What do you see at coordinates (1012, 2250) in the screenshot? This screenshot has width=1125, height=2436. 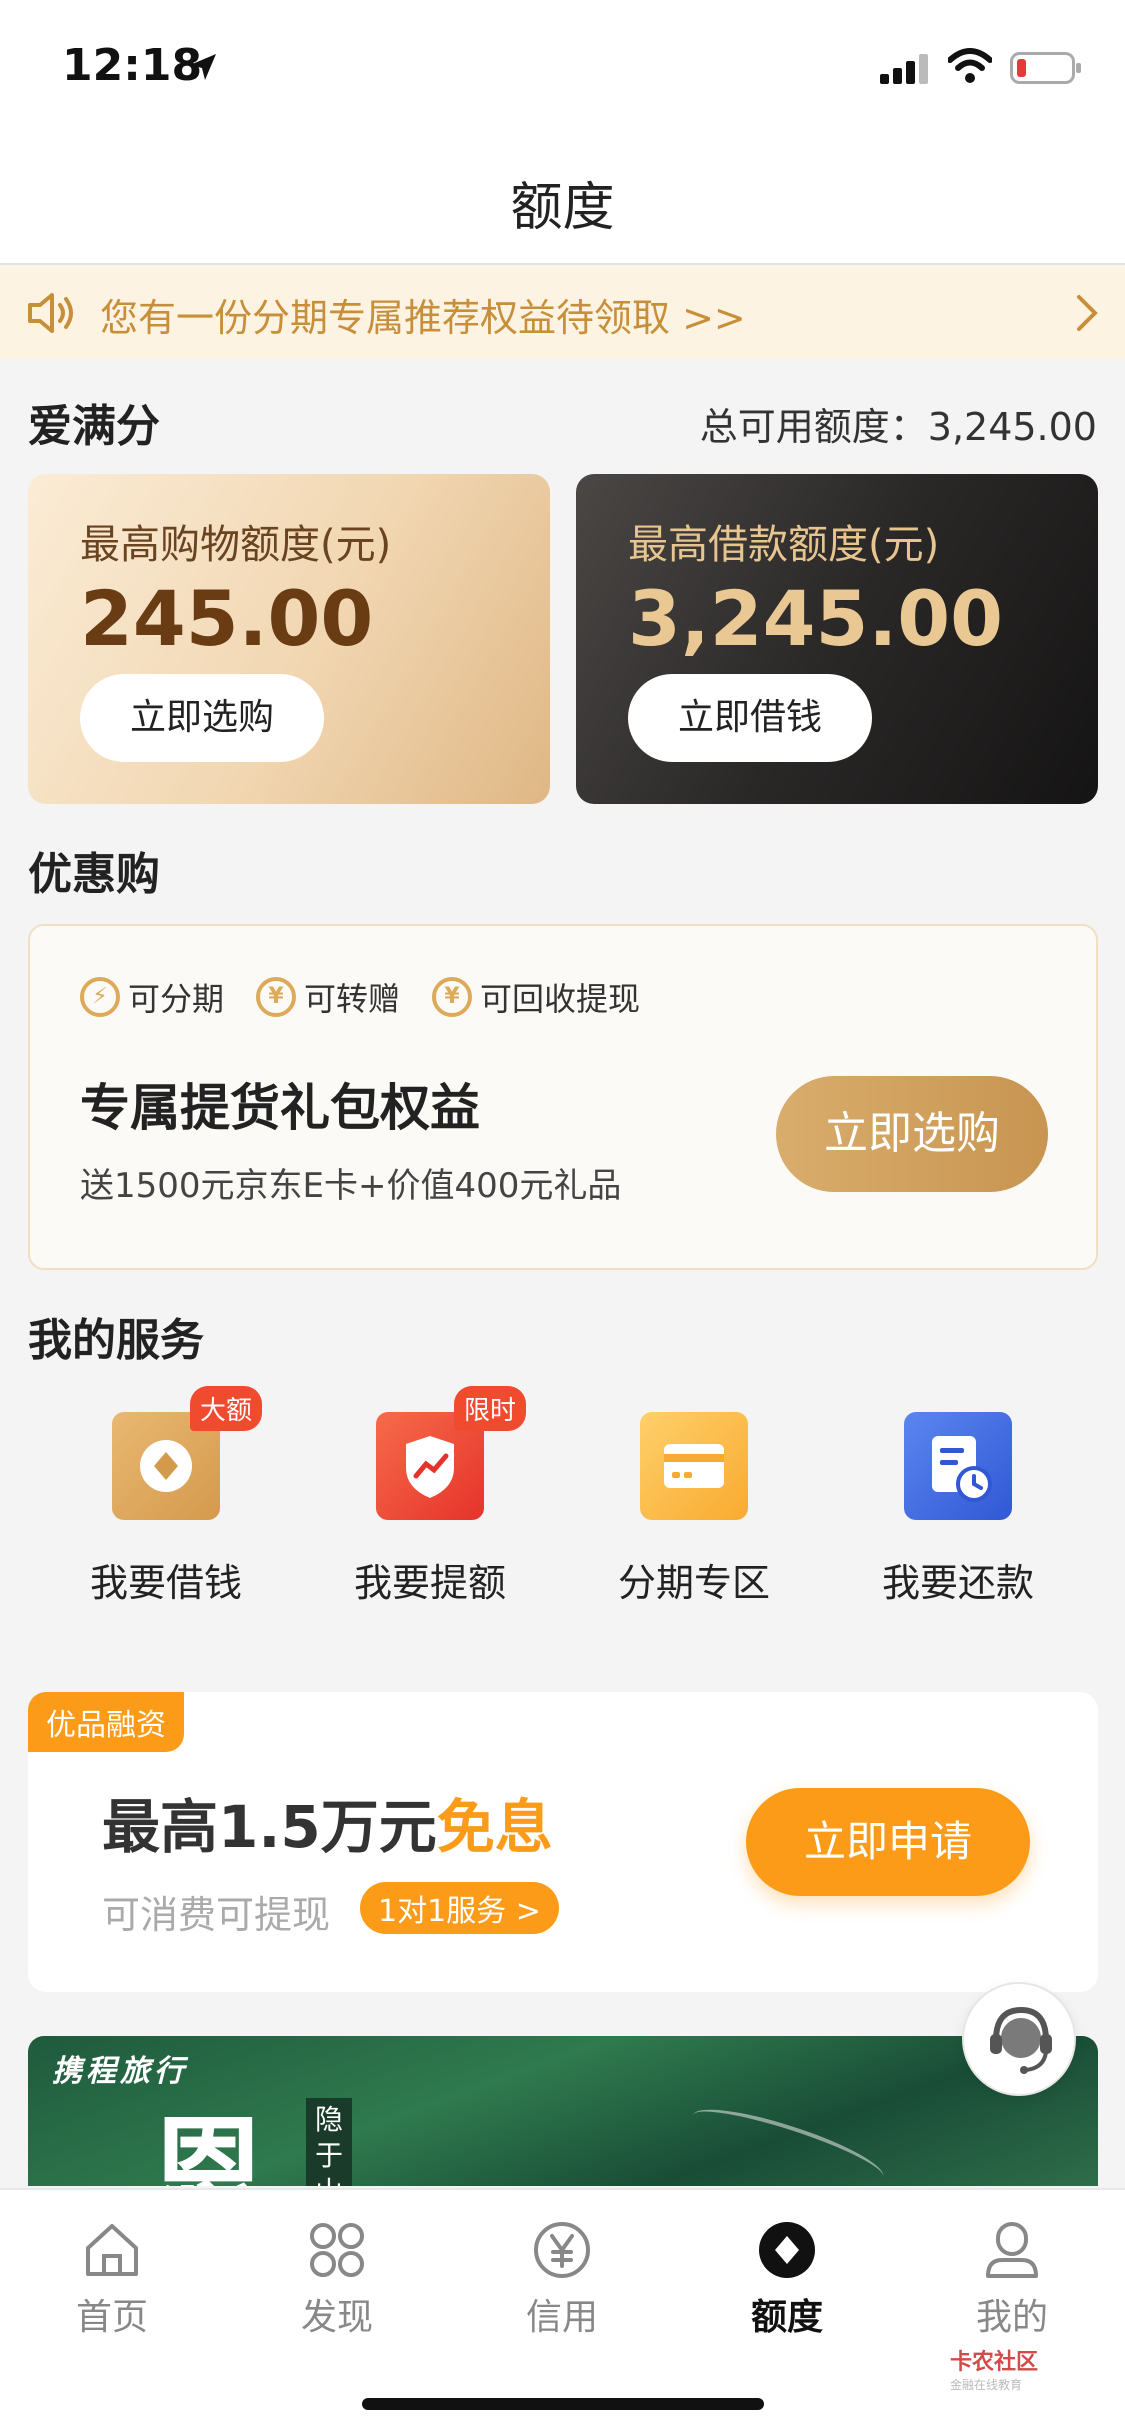 I see `person-icon` at bounding box center [1012, 2250].